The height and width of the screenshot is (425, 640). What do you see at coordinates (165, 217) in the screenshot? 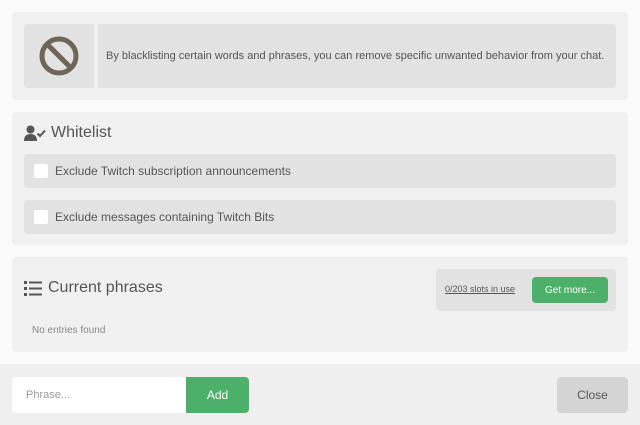
I see `option-label: Exclude messages containing Twitch Bits` at bounding box center [165, 217].